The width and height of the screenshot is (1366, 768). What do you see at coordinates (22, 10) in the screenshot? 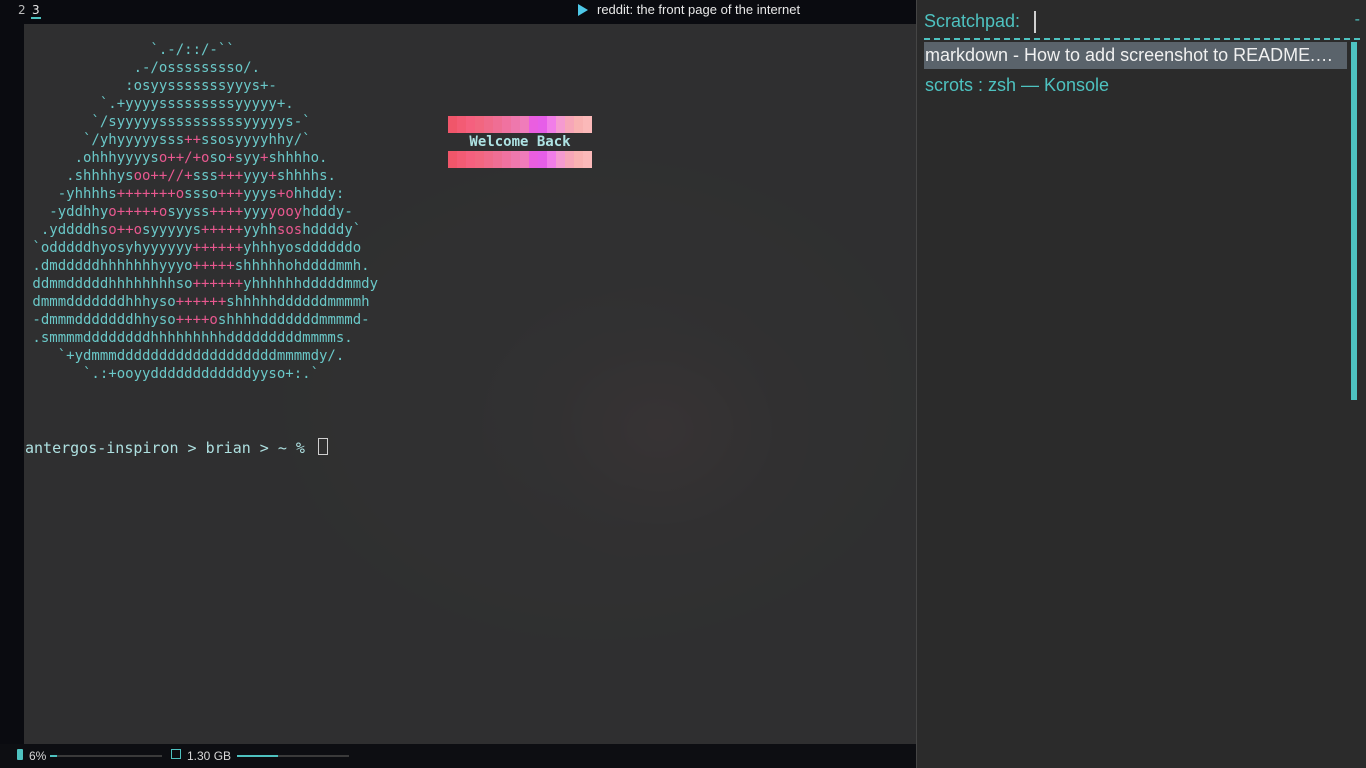
I see `workspace-2: 2` at bounding box center [22, 10].